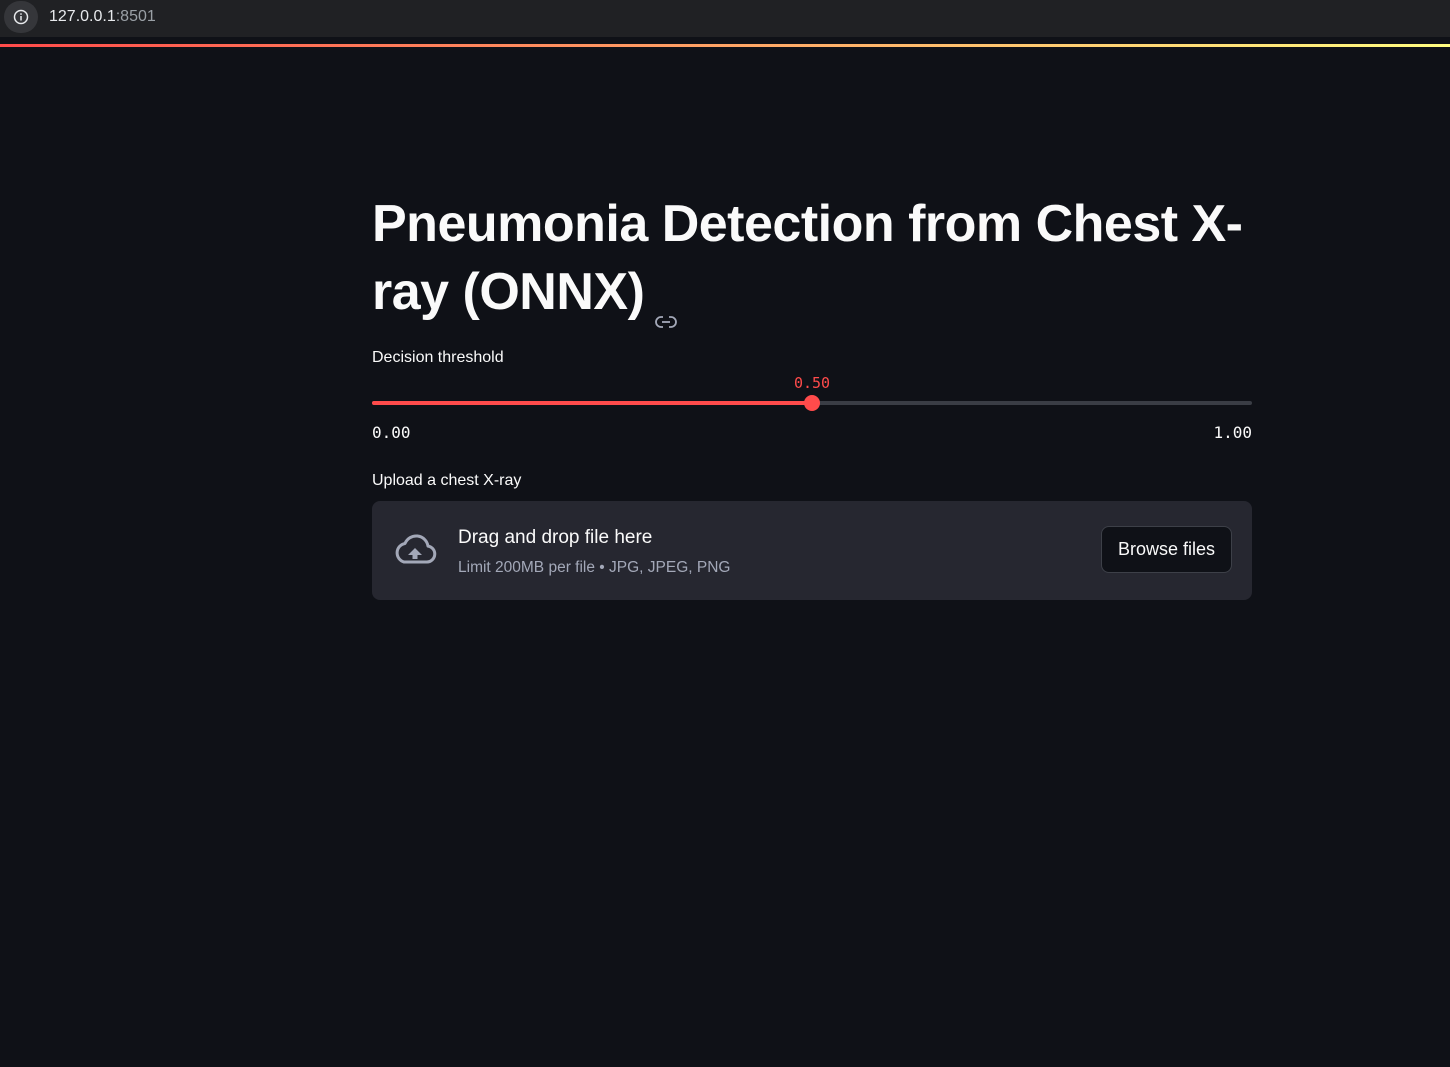 Image resolution: width=1450 pixels, height=1067 pixels. I want to click on slider-current-value: 0.50, so click(812, 383).